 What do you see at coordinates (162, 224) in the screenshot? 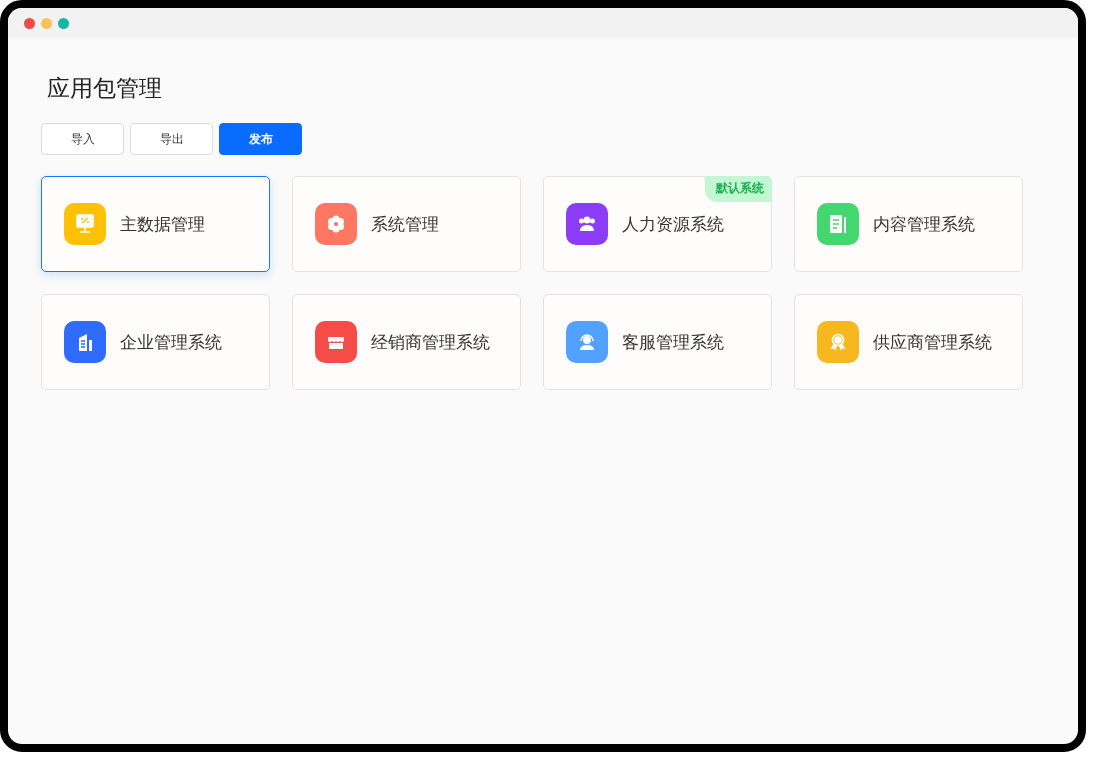
I see `app-name: 主数据管理` at bounding box center [162, 224].